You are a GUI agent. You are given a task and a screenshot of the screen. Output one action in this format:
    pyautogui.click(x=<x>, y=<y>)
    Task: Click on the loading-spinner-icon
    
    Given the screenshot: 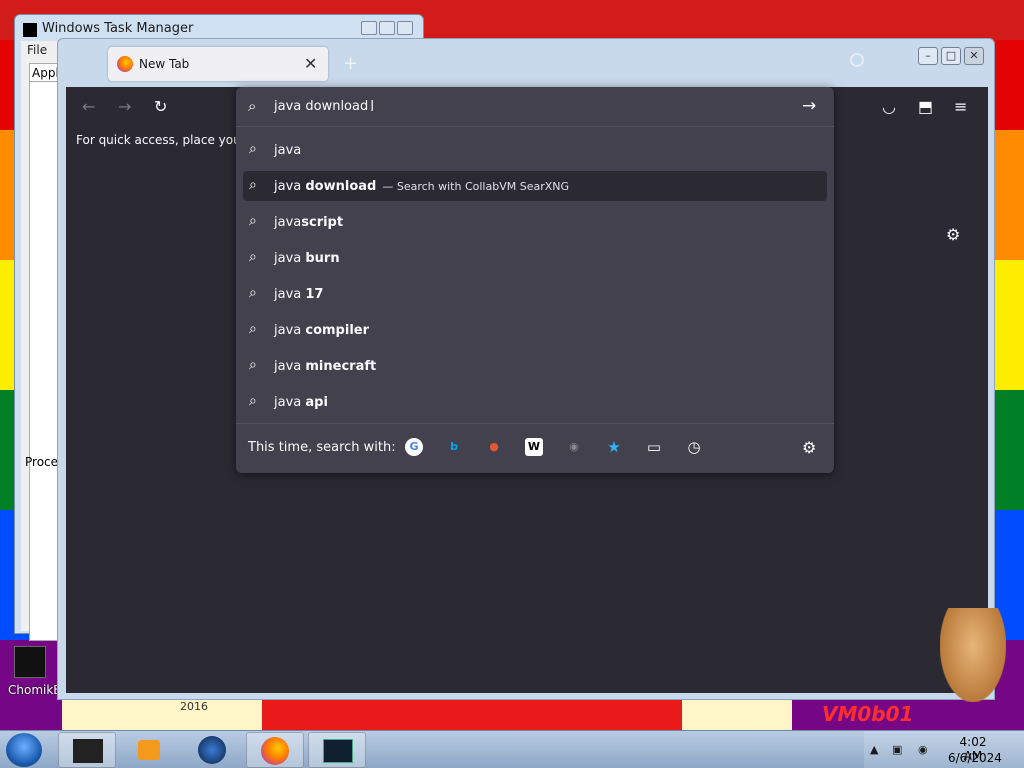 What is the action you would take?
    pyautogui.click(x=857, y=60)
    